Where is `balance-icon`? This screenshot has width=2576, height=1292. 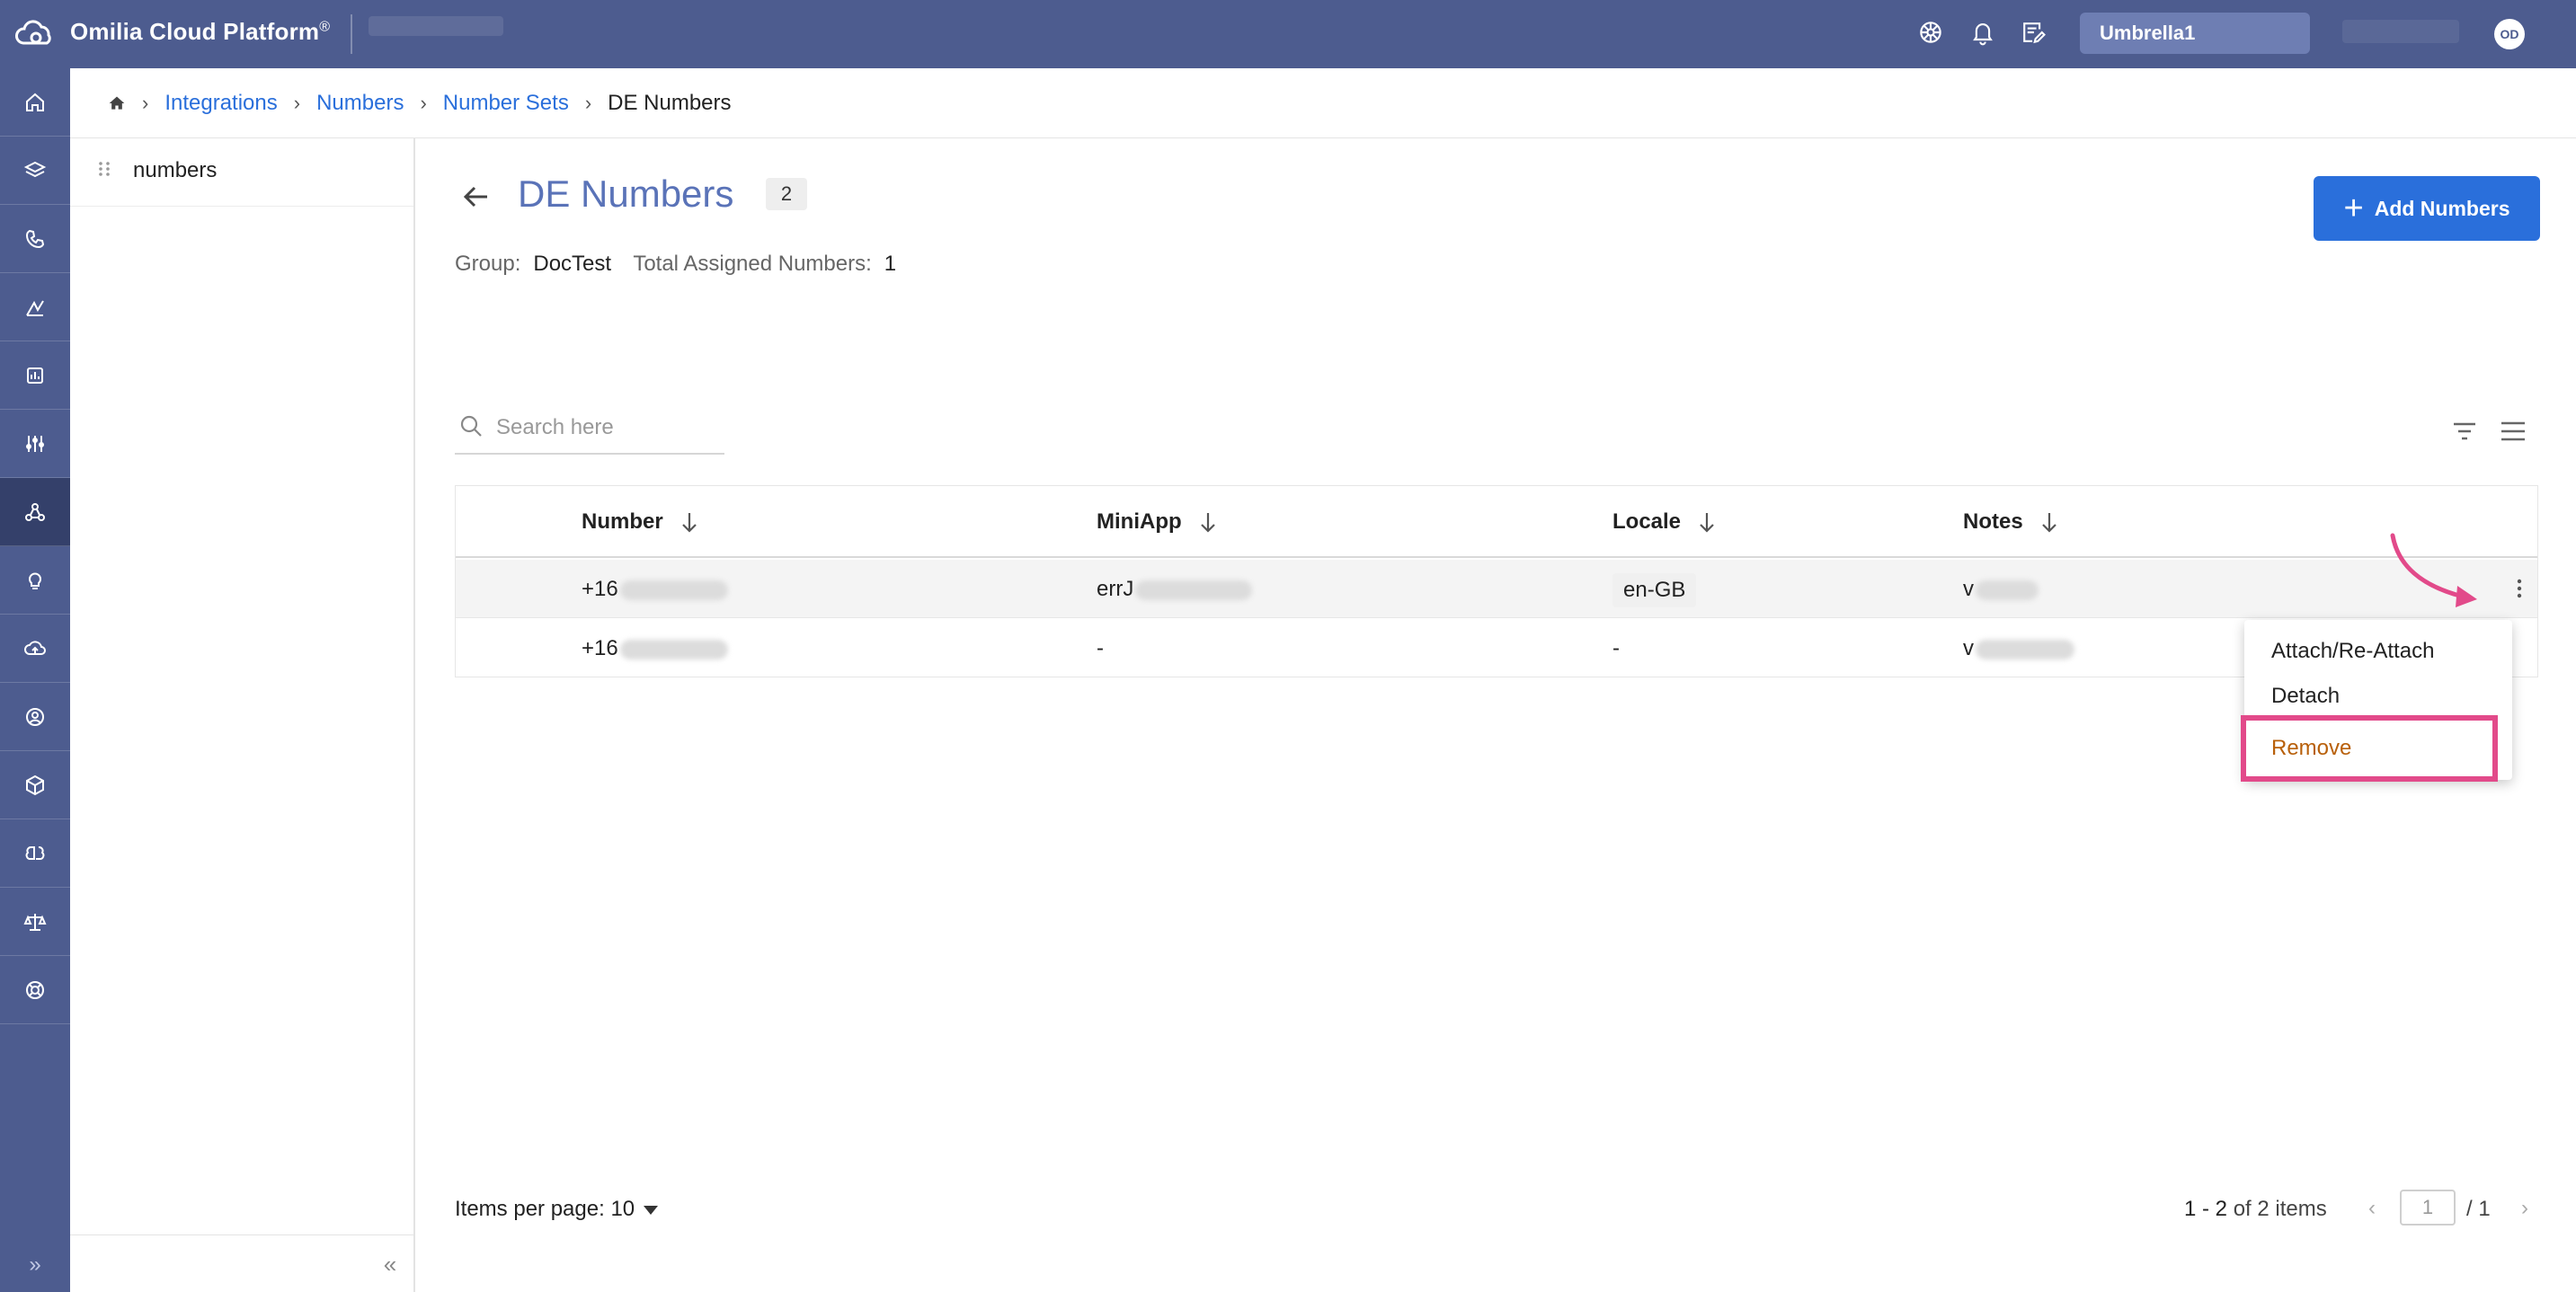
balance-icon is located at coordinates (35, 922).